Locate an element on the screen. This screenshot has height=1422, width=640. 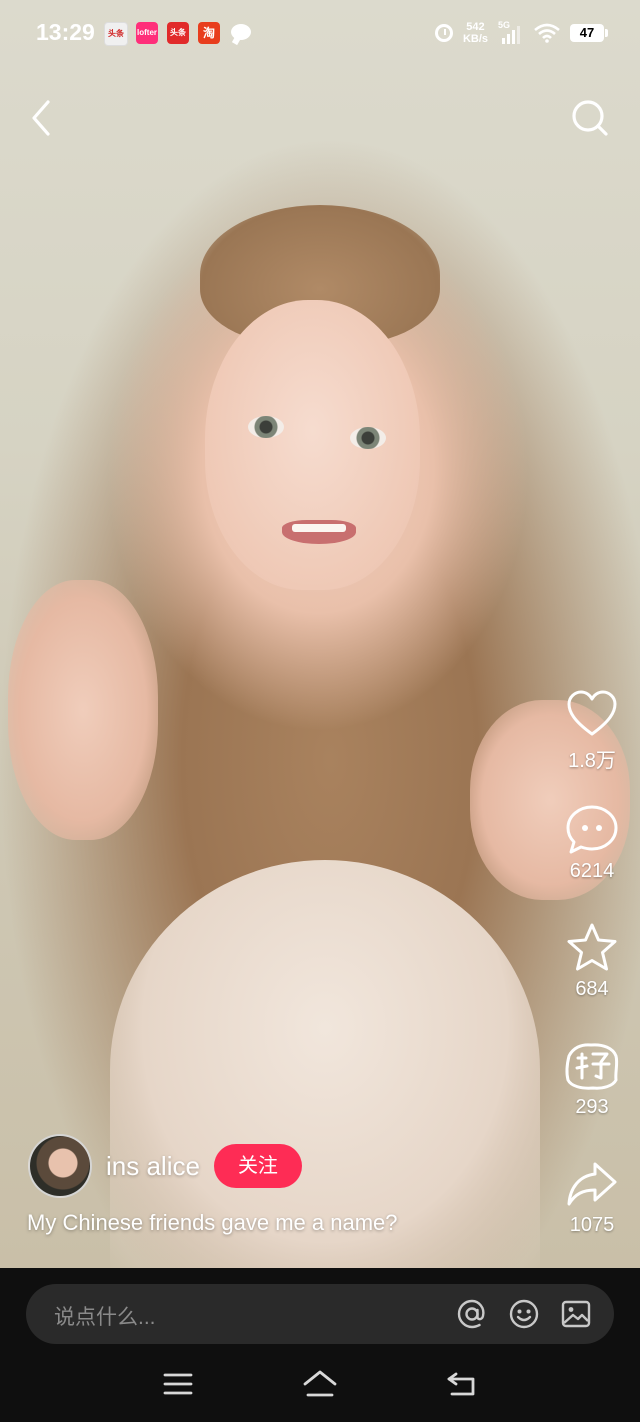
share-icon is located at coordinates (592, 1184).